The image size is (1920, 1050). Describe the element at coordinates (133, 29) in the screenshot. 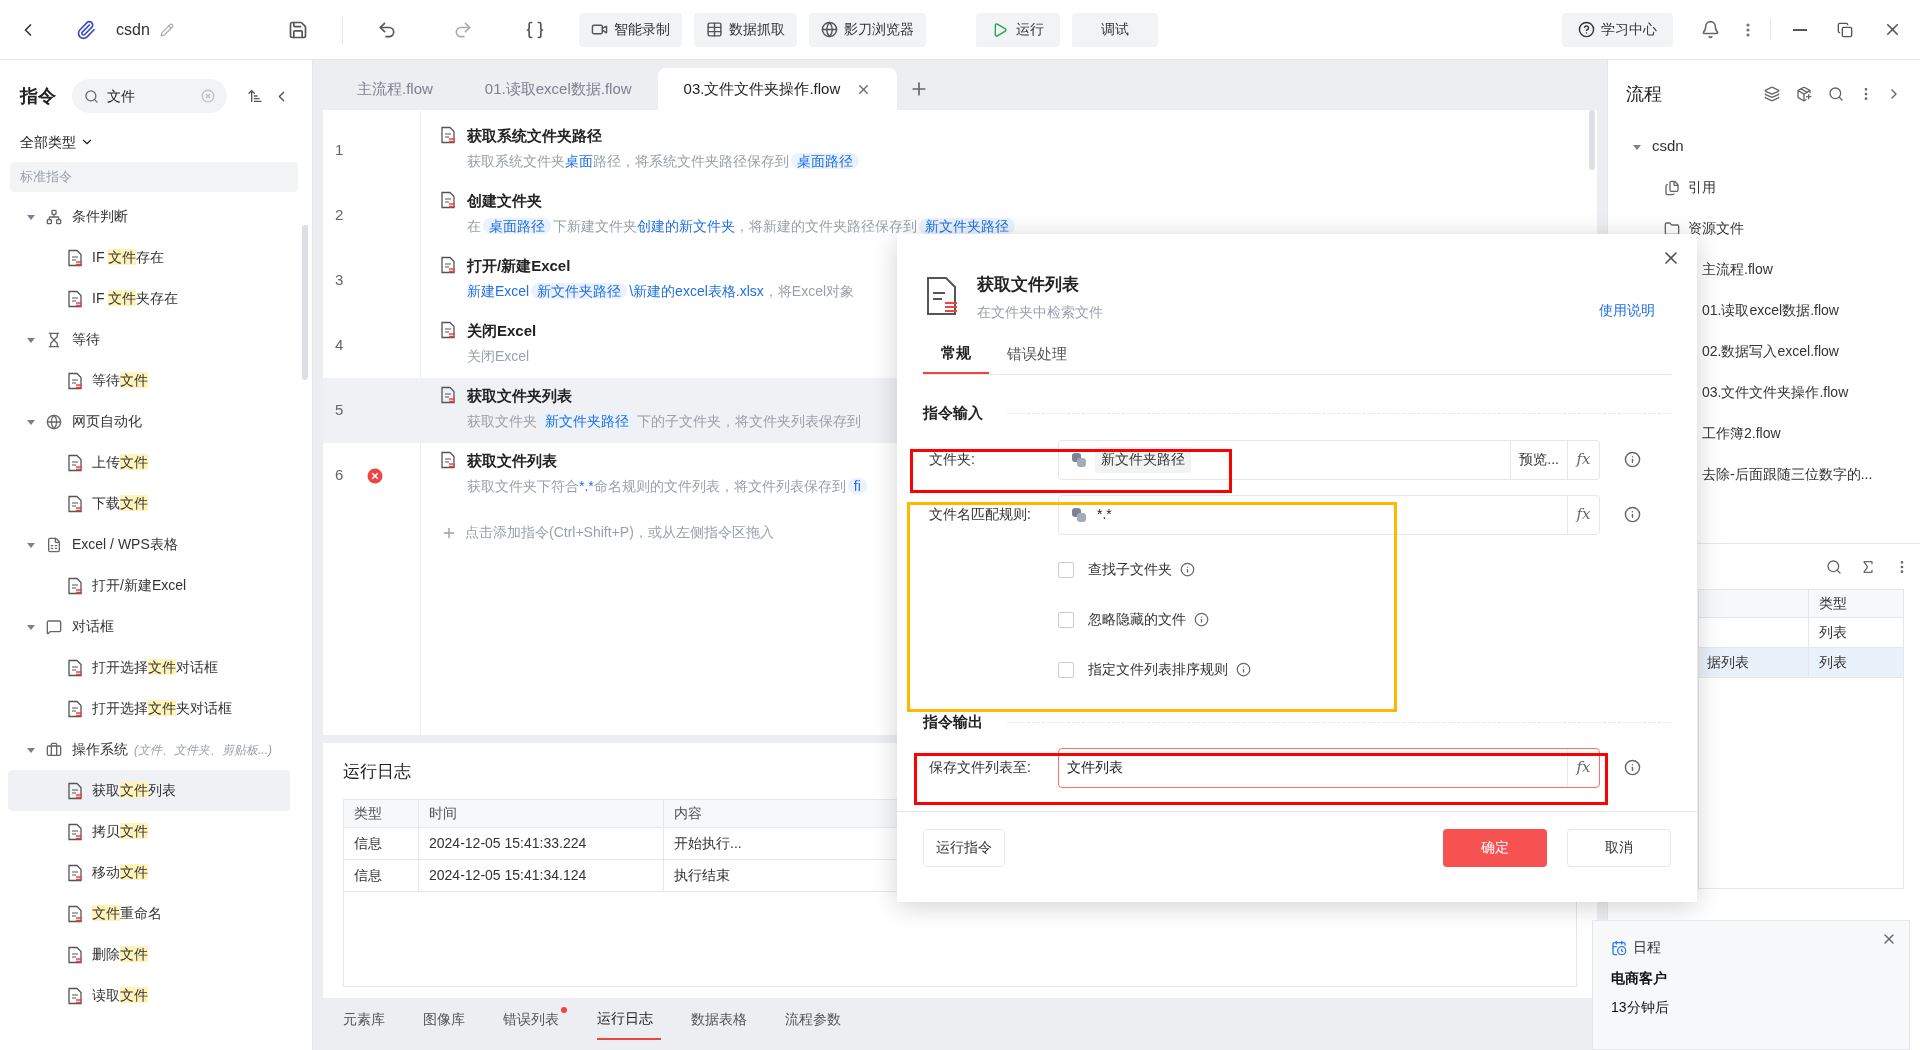

I see `project-name: csdn` at that location.